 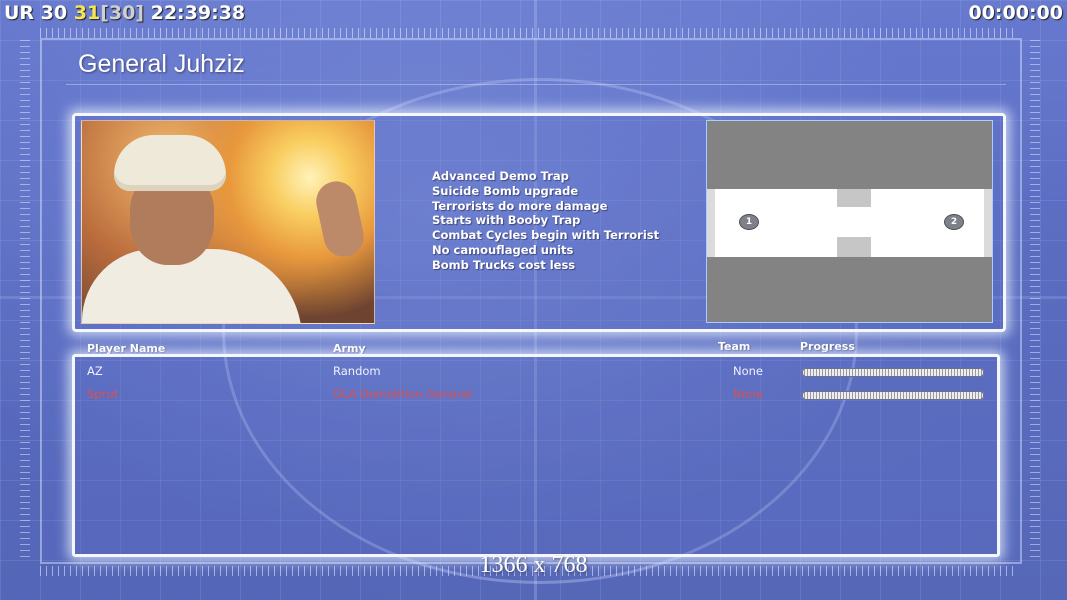 I want to click on hud-clock: 22:39:38, so click(x=195, y=13).